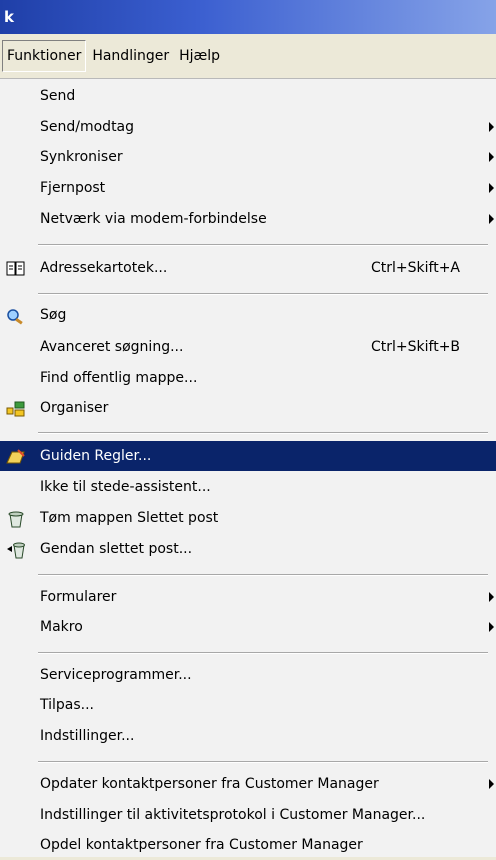  What do you see at coordinates (16, 549) in the screenshot?
I see `recover-trash-icon` at bounding box center [16, 549].